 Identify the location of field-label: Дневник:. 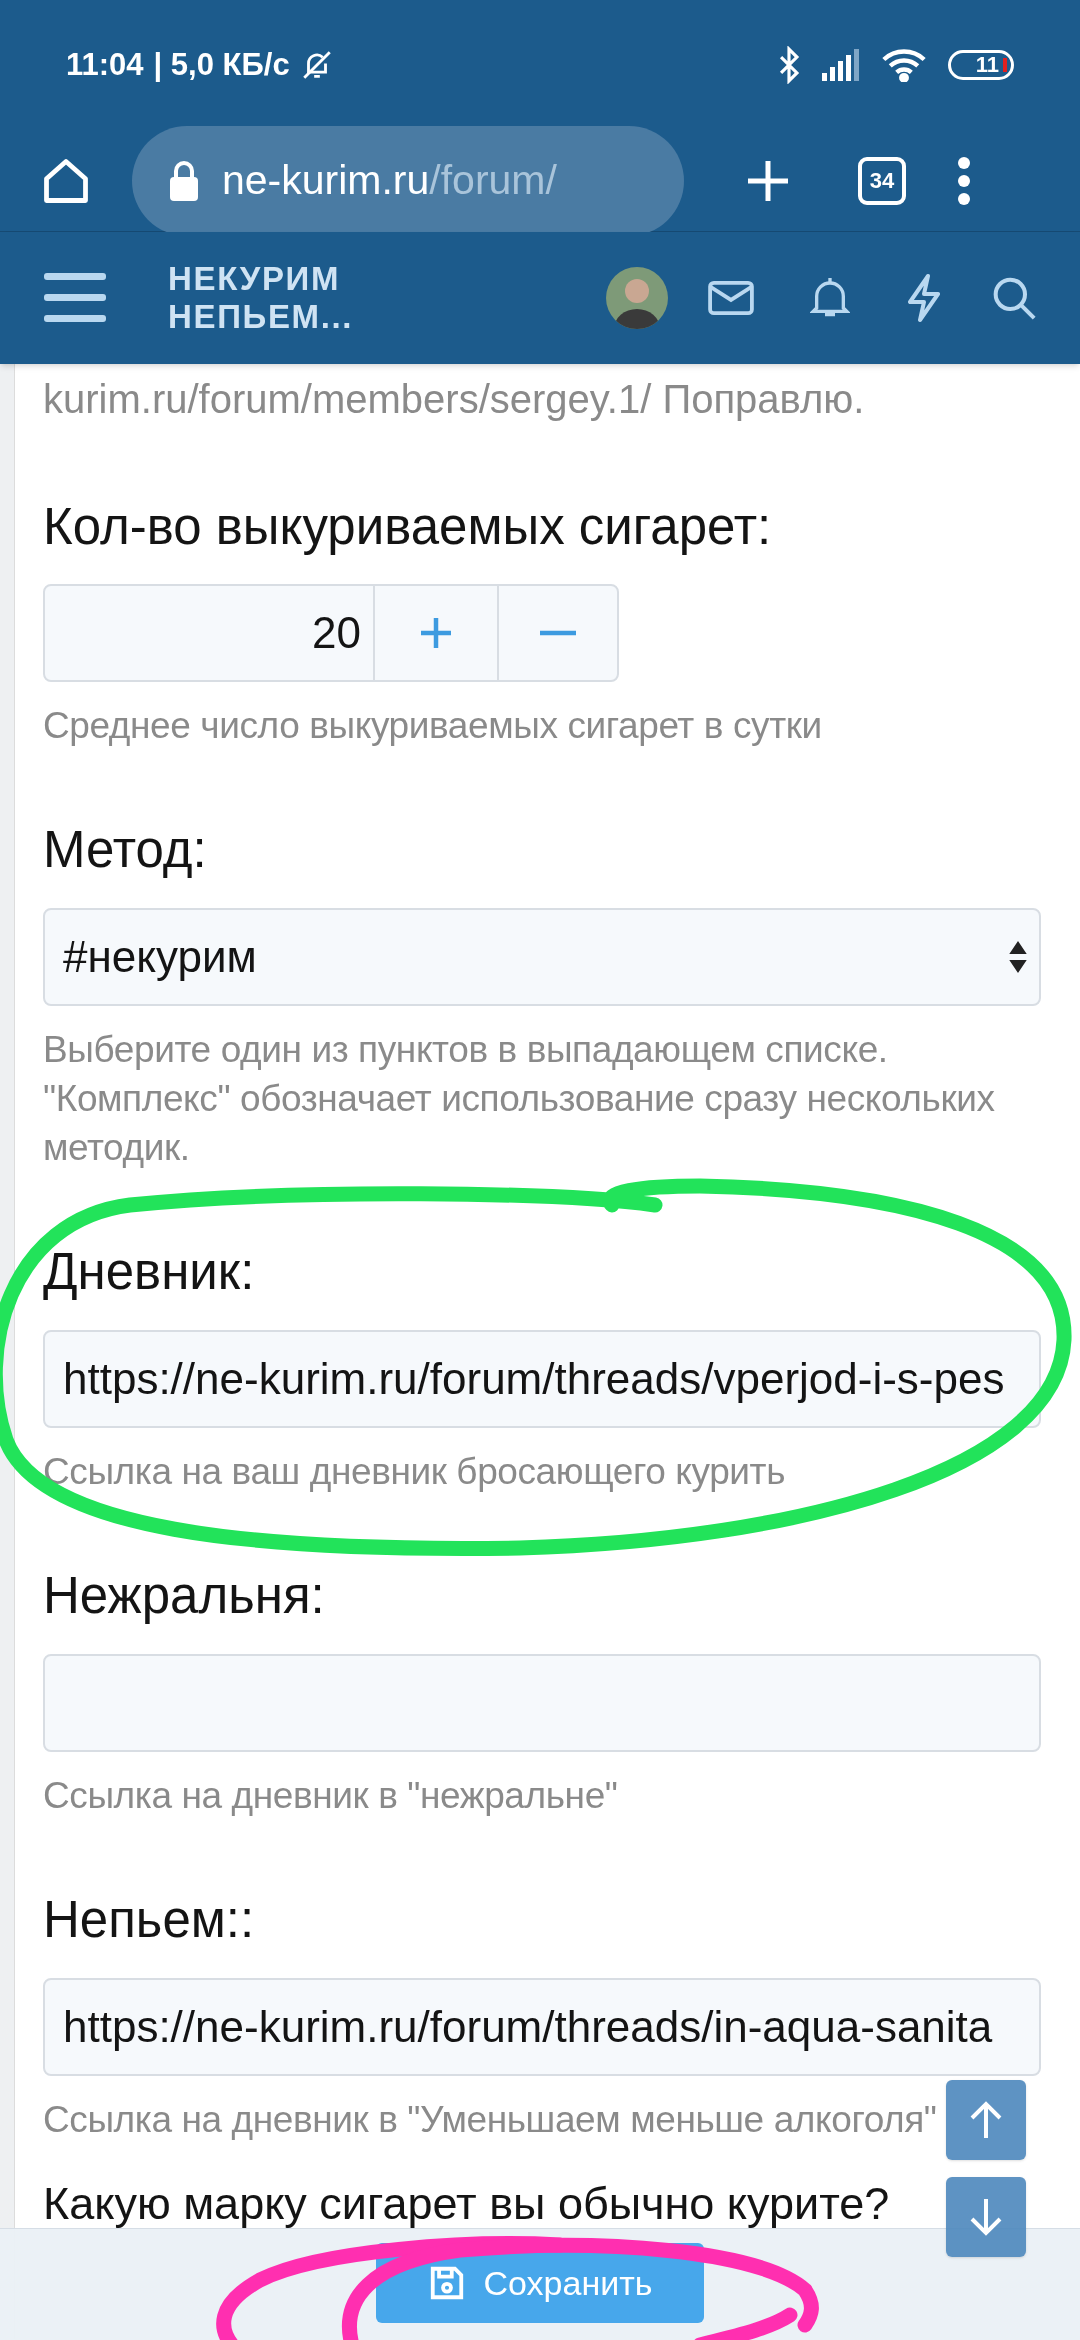
(149, 1272).